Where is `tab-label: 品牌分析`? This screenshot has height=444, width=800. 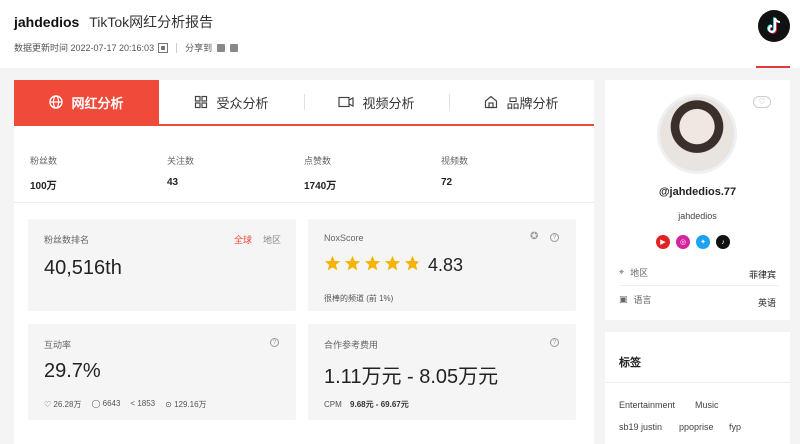
tab-label: 品牌分析 is located at coordinates (532, 103).